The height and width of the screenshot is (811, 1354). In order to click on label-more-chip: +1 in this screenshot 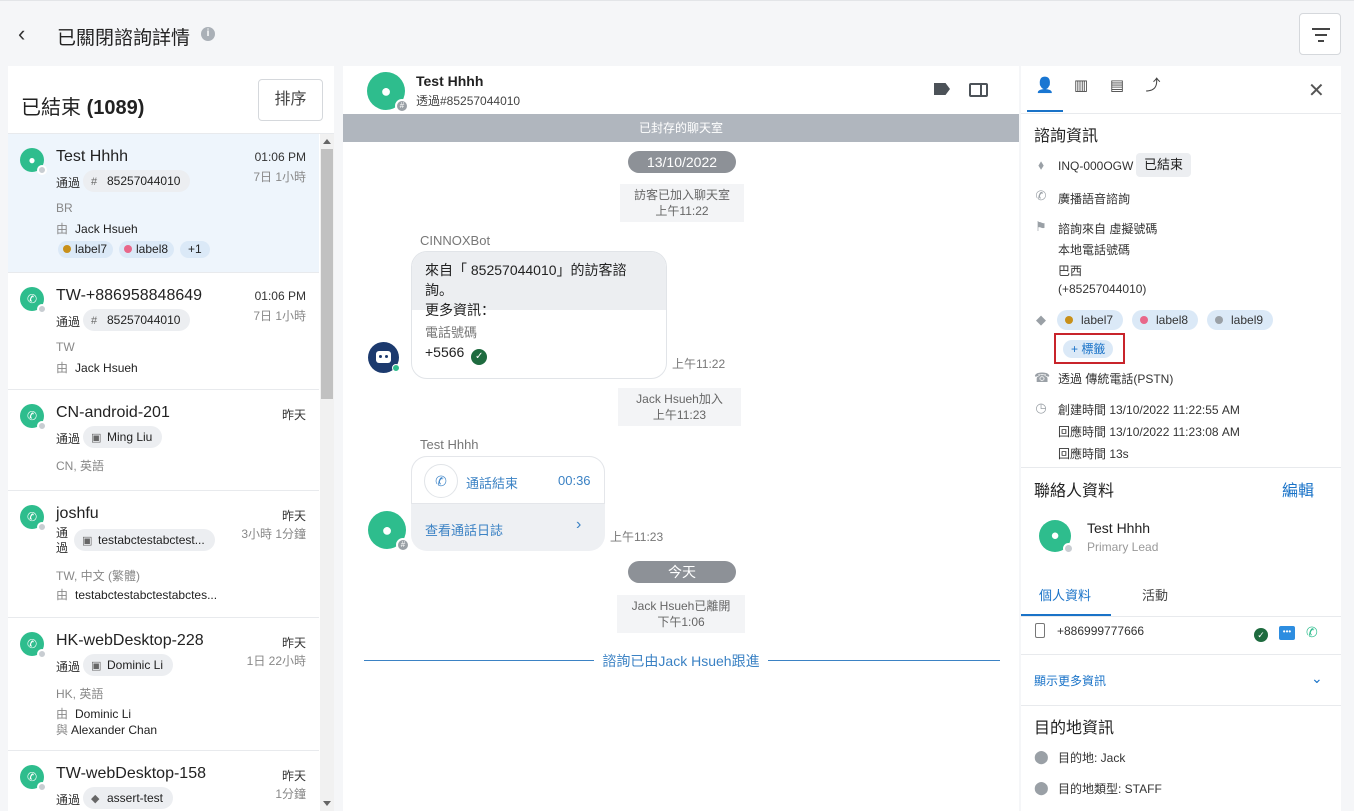, I will do `click(195, 249)`.